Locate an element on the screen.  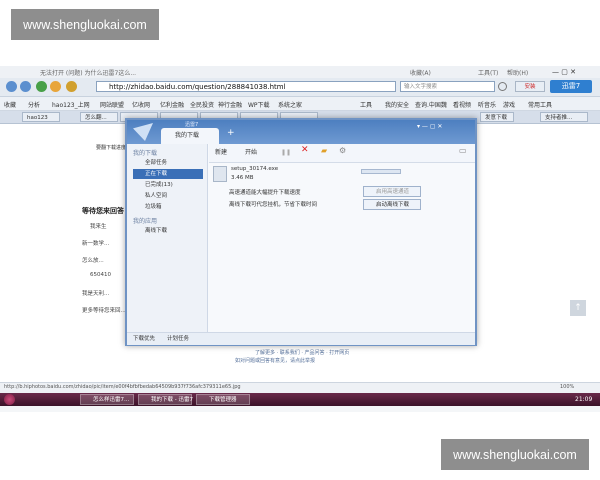
sidebar-item-downloading: 正在下载 is located at coordinates (168, 174).